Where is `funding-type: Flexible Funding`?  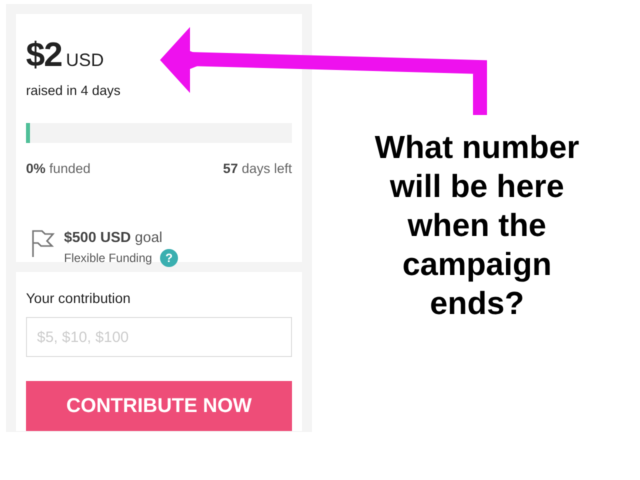
funding-type: Flexible Funding is located at coordinates (108, 259).